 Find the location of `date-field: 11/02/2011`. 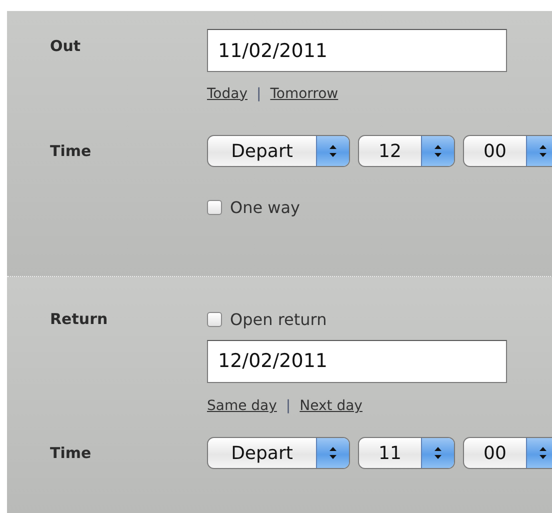

date-field: 11/02/2011 is located at coordinates (357, 50).